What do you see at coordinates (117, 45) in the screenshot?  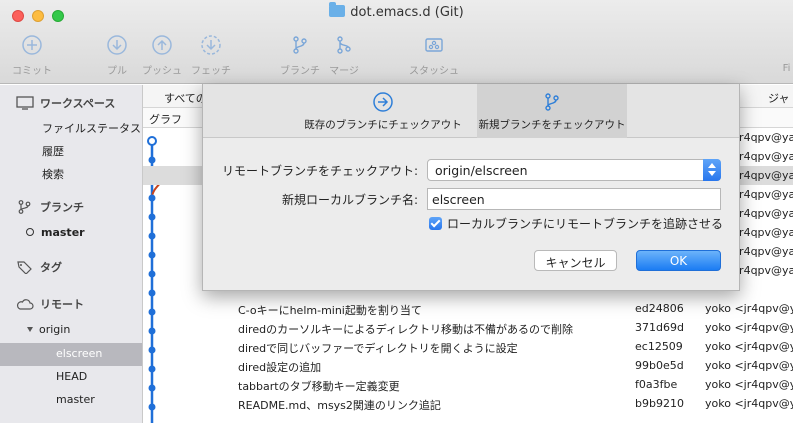 I see `arrow-down-circle-icon` at bounding box center [117, 45].